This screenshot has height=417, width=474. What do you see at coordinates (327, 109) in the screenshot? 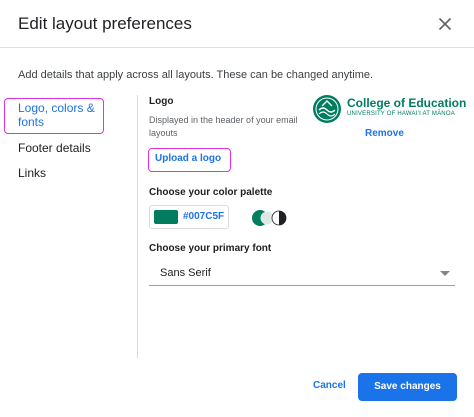
I see `college-emblem-icon` at bounding box center [327, 109].